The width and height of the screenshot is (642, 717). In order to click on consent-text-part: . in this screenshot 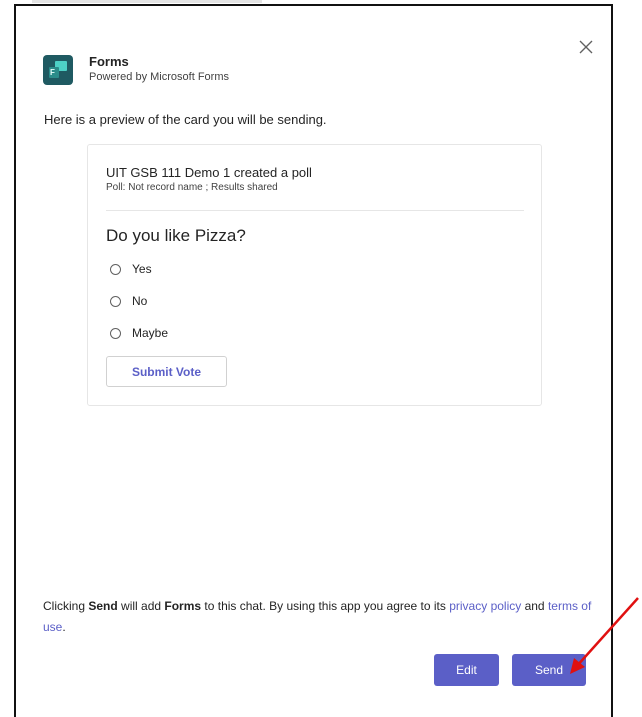, I will do `click(64, 627)`.